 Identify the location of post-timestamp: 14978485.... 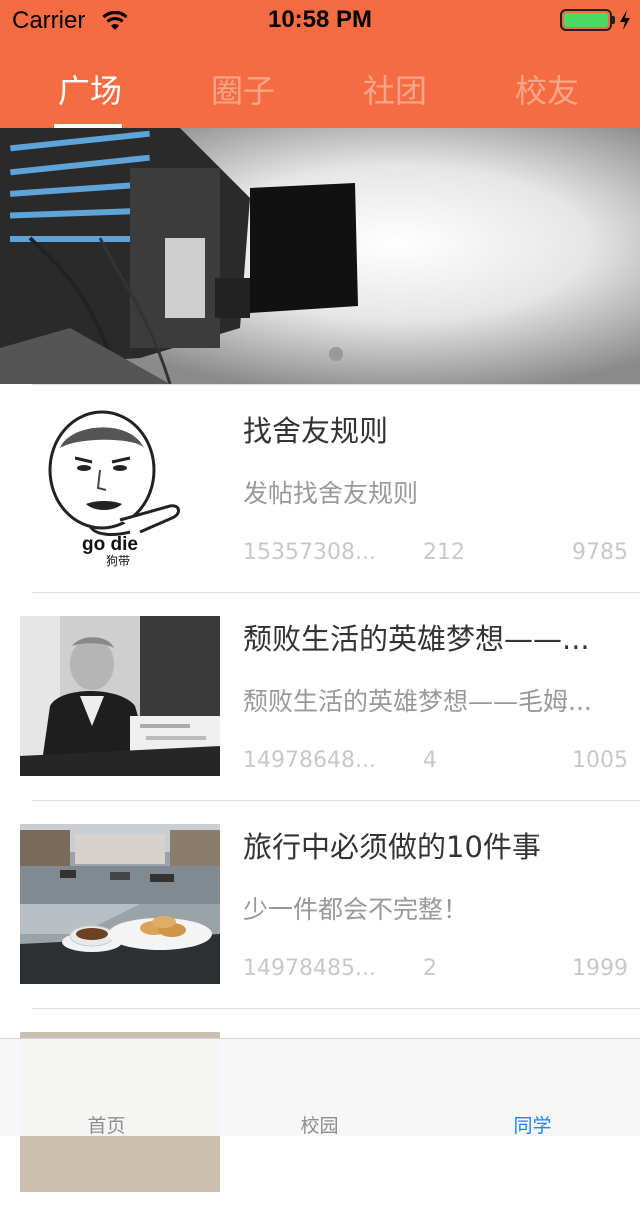
(309, 968).